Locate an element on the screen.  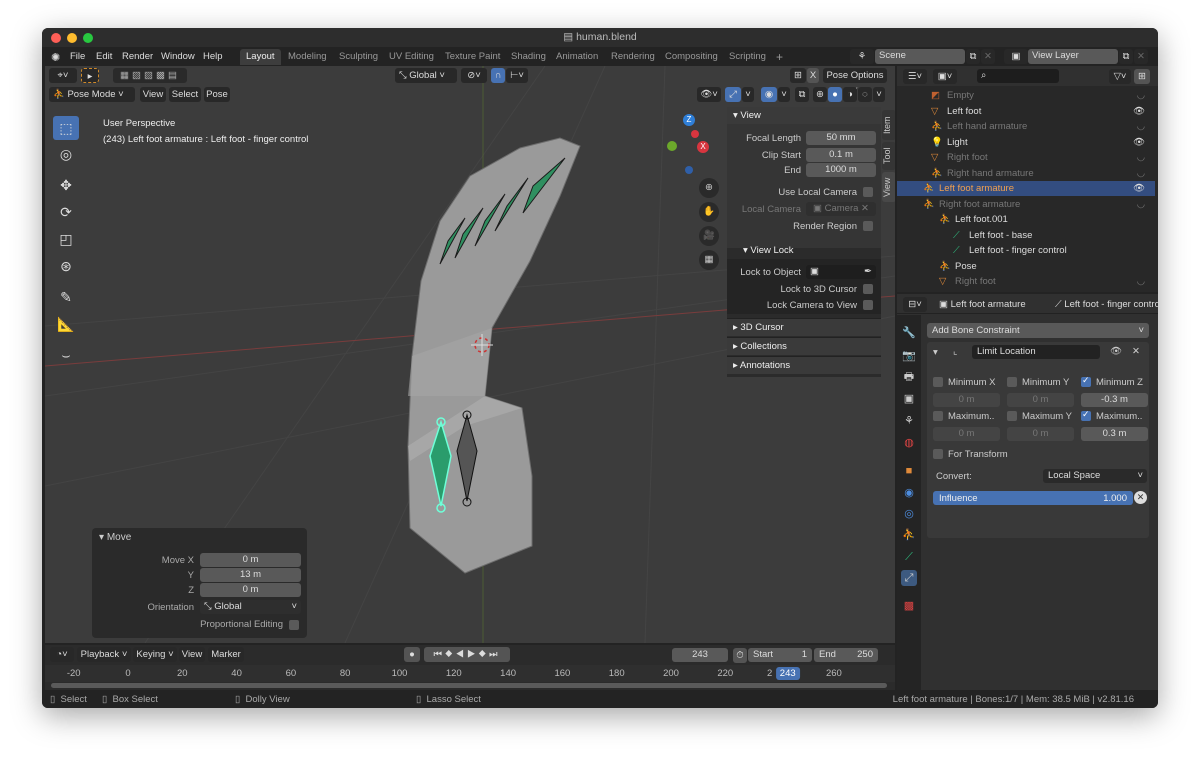
gizmo-dropdown-icon: ˅ is located at coordinates (748, 94).